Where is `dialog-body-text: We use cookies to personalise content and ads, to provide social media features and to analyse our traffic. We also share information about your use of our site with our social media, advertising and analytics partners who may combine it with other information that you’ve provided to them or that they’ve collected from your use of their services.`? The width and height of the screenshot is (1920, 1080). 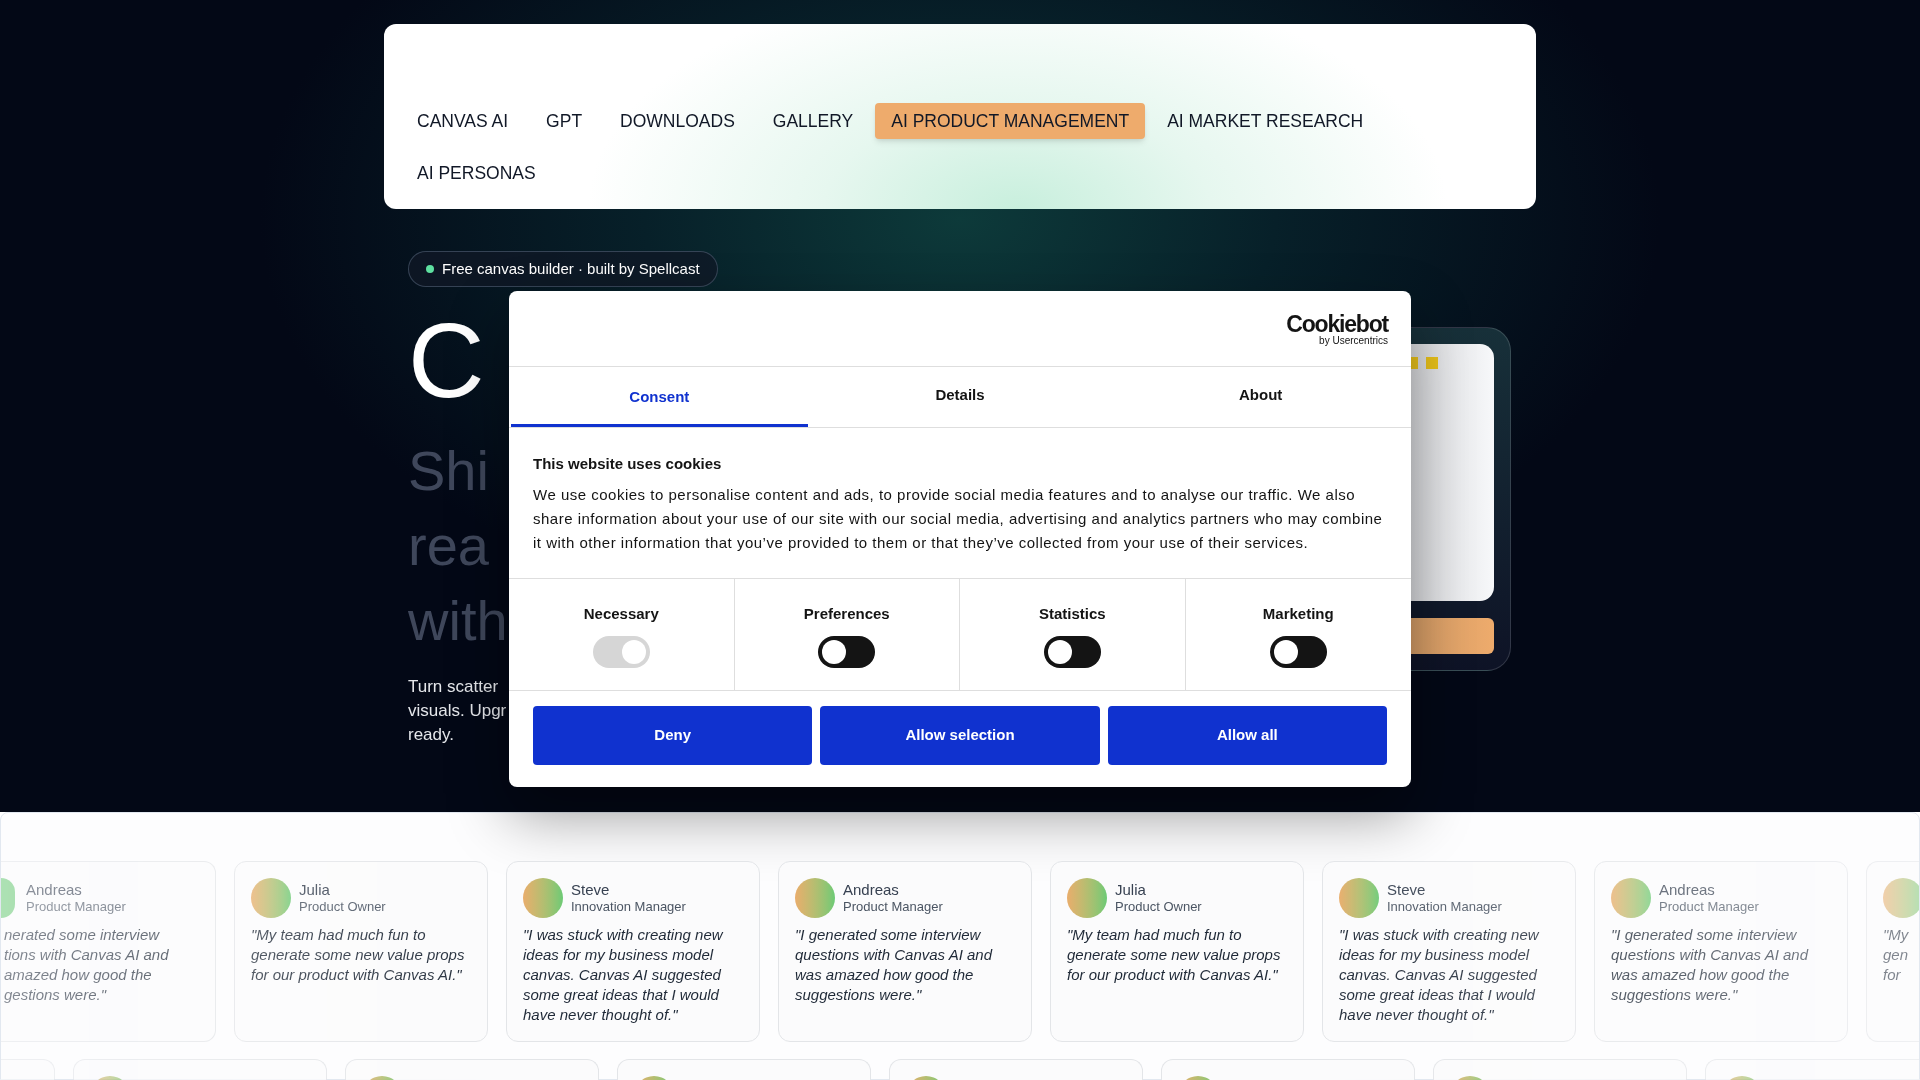 dialog-body-text: We use cookies to personalise content and ads, to provide social media features and to analyse our traffic. We also share information about your use of our site with our social media, advertising and analytics partners who may combine it with other information that you’ve provided to them or that they’ve collected from your use of their services. is located at coordinates (958, 519).